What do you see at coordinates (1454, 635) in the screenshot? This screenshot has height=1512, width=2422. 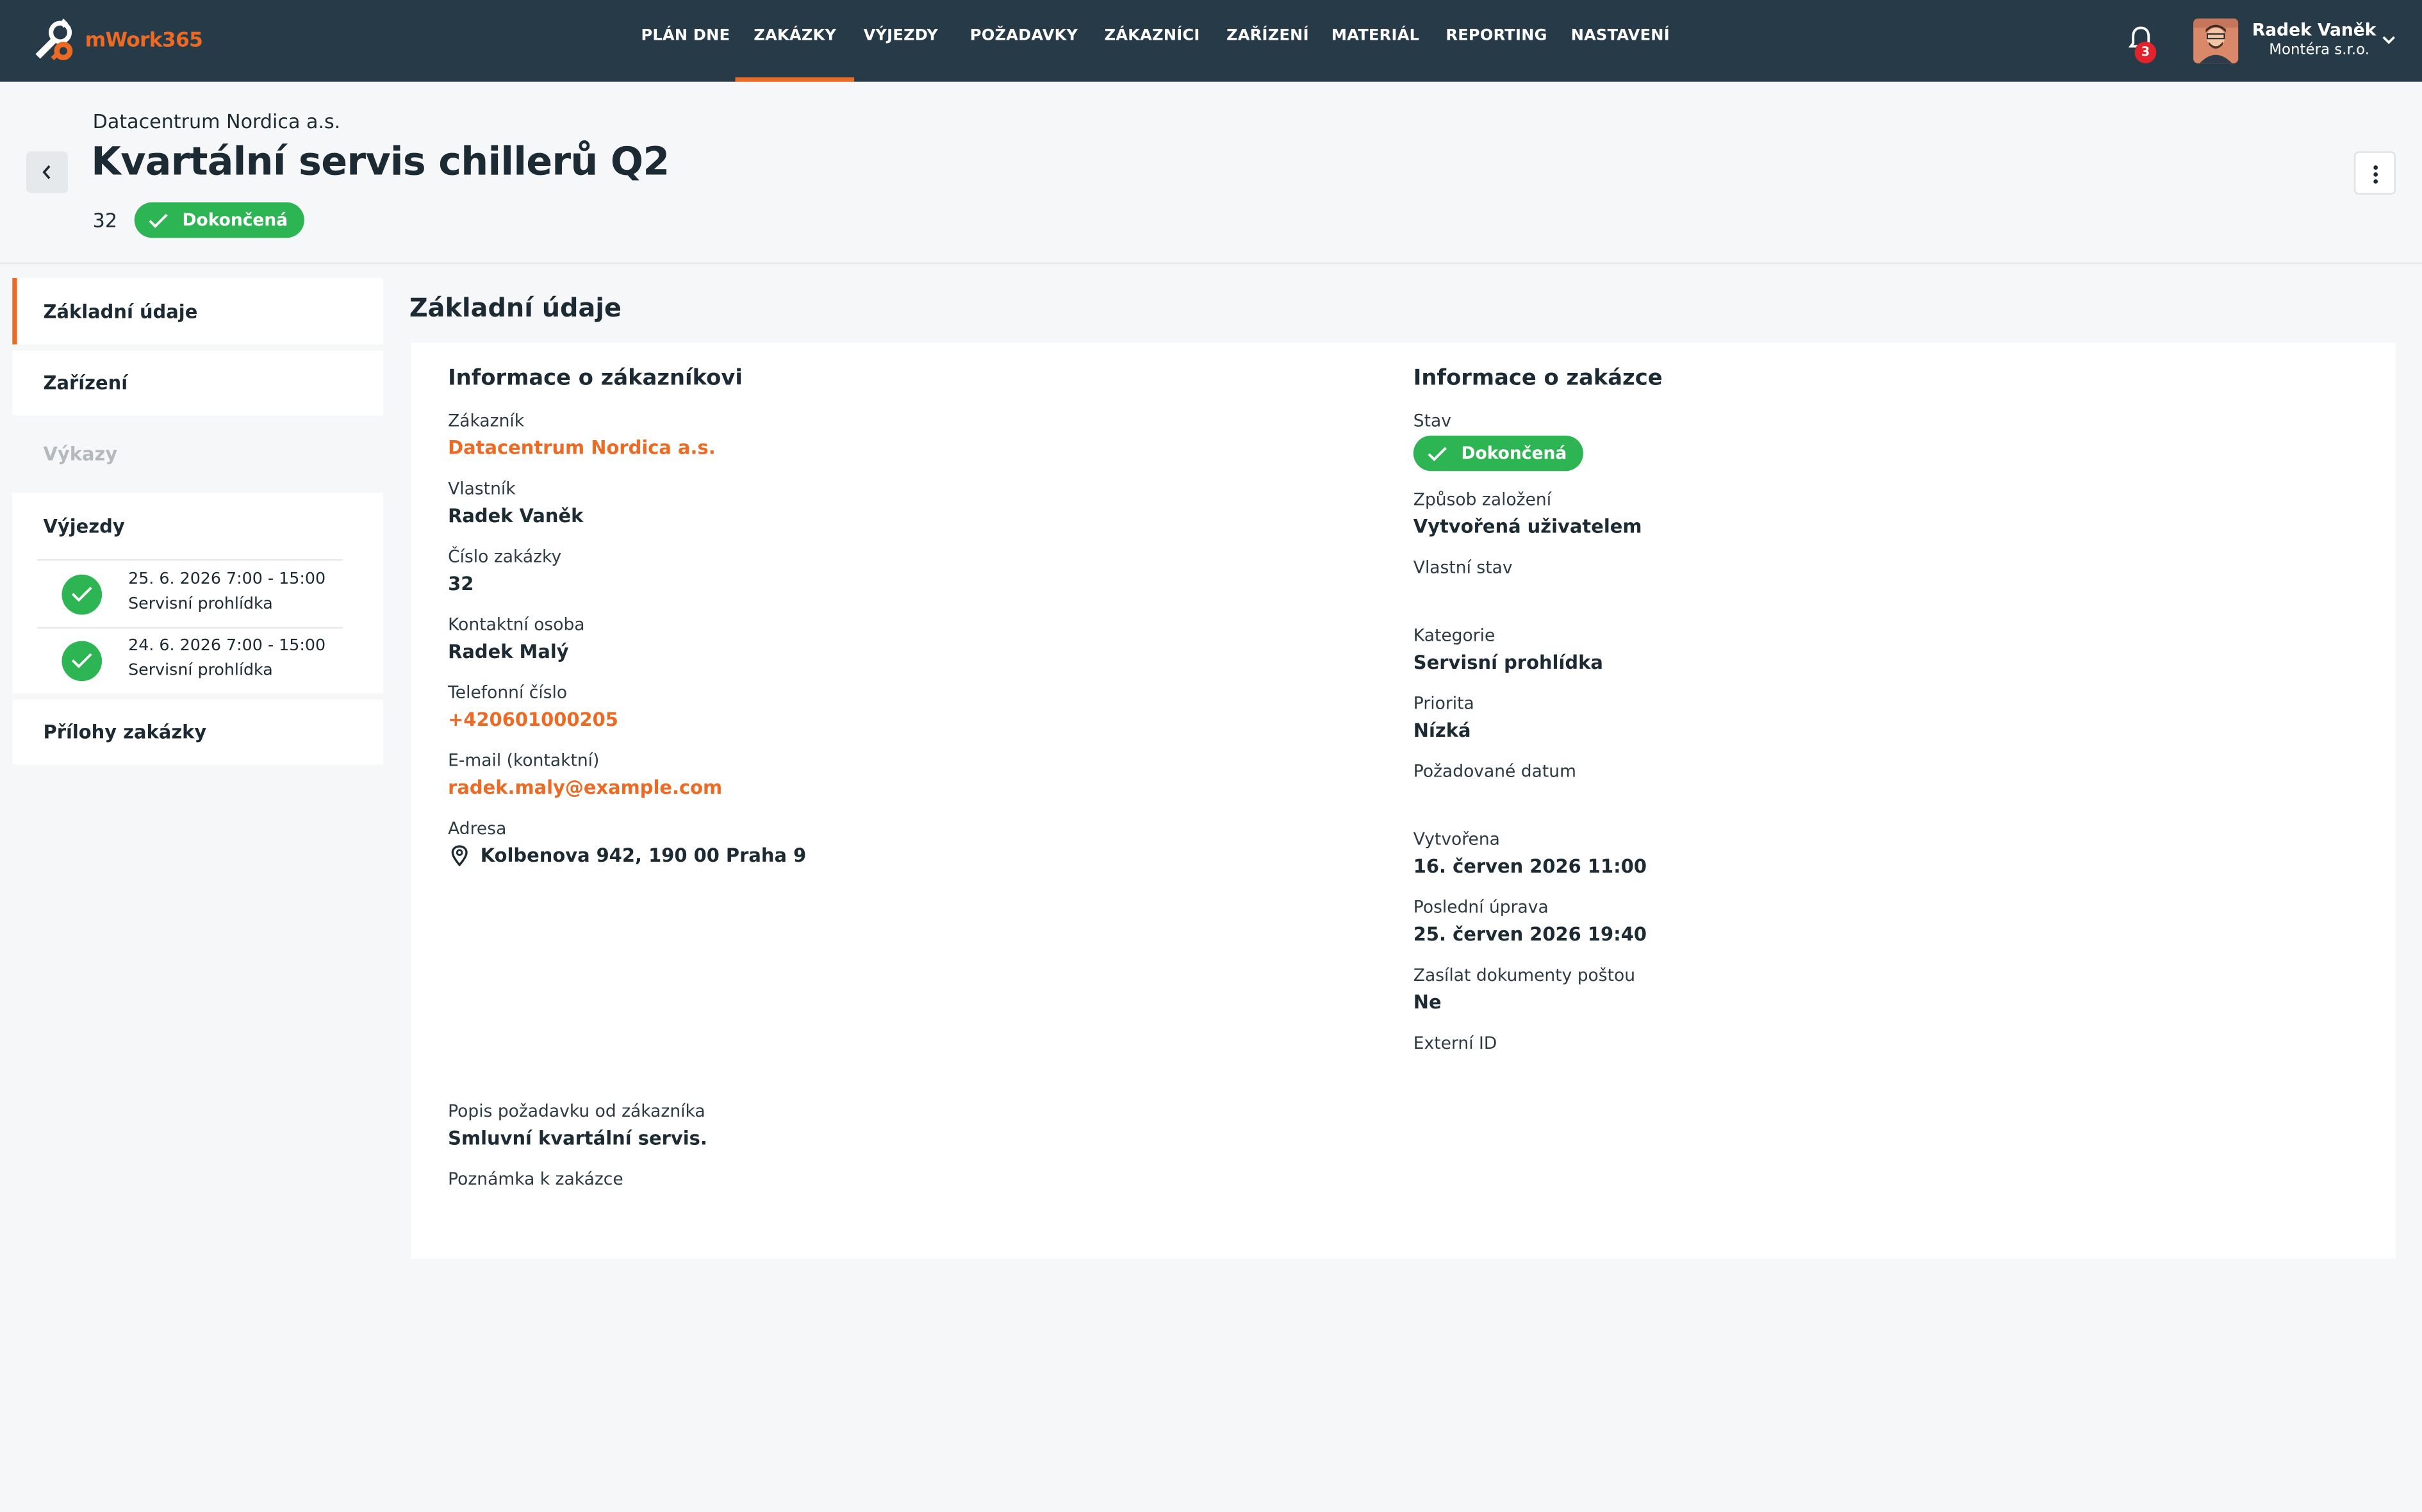 I see `category-label: Kategorie` at bounding box center [1454, 635].